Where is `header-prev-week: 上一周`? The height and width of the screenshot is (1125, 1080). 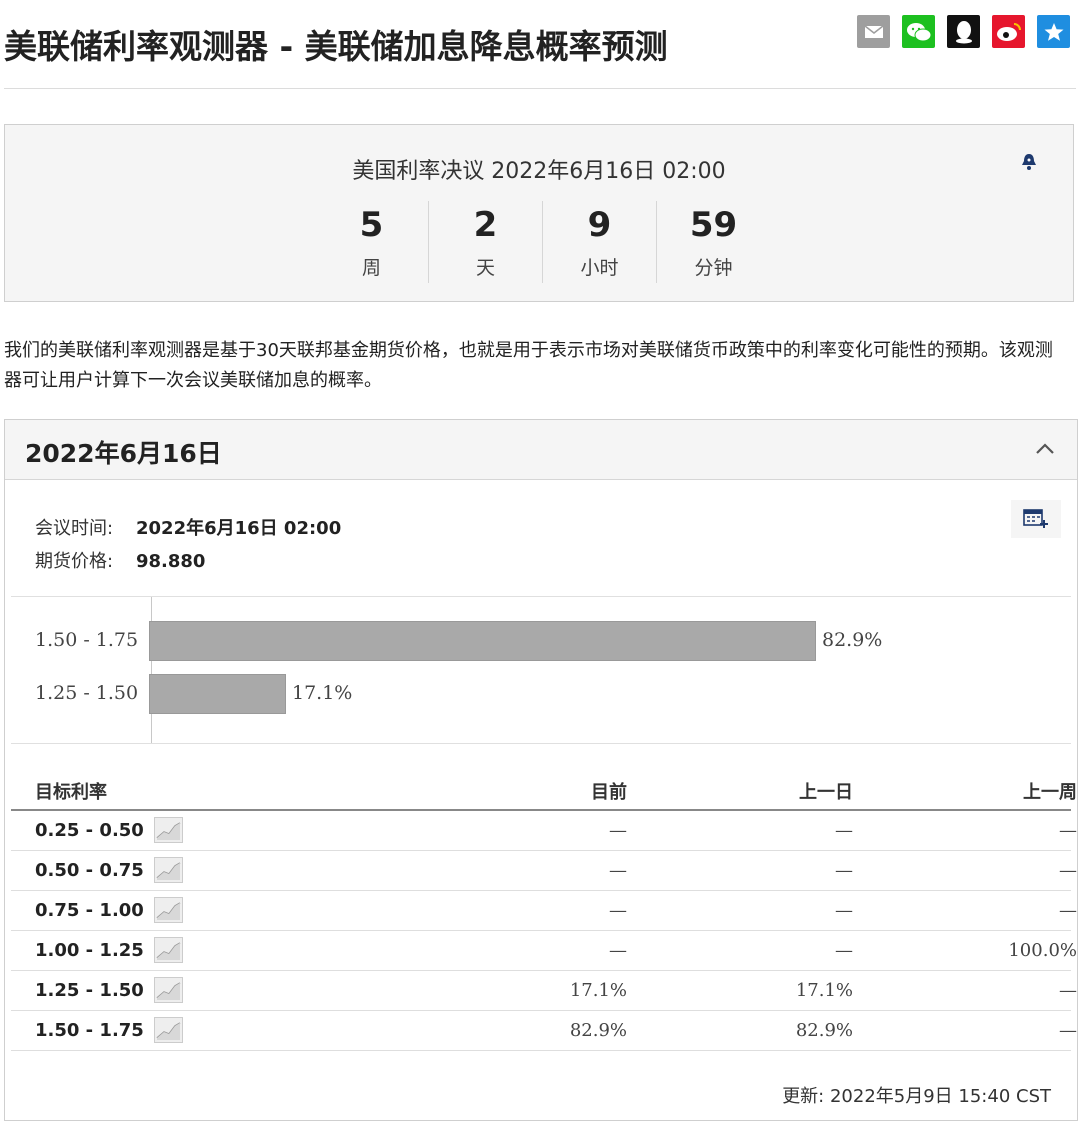 header-prev-week: 上一周 is located at coordinates (1050, 792).